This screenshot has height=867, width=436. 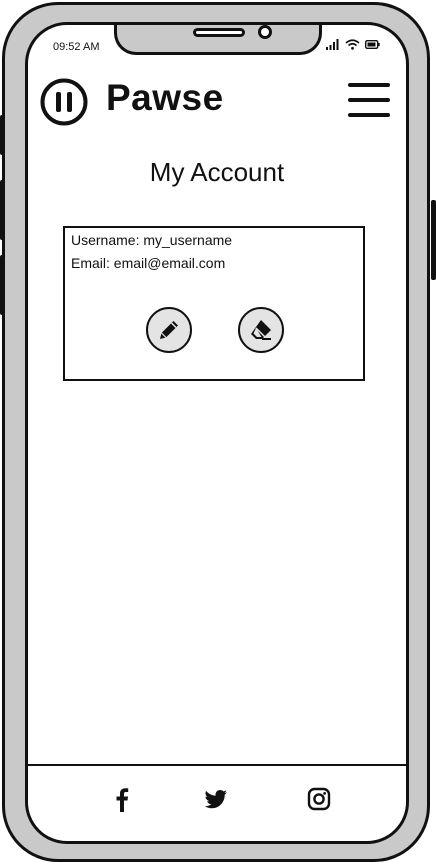 I want to click on hamburger-menu-icon, so click(x=369, y=100).